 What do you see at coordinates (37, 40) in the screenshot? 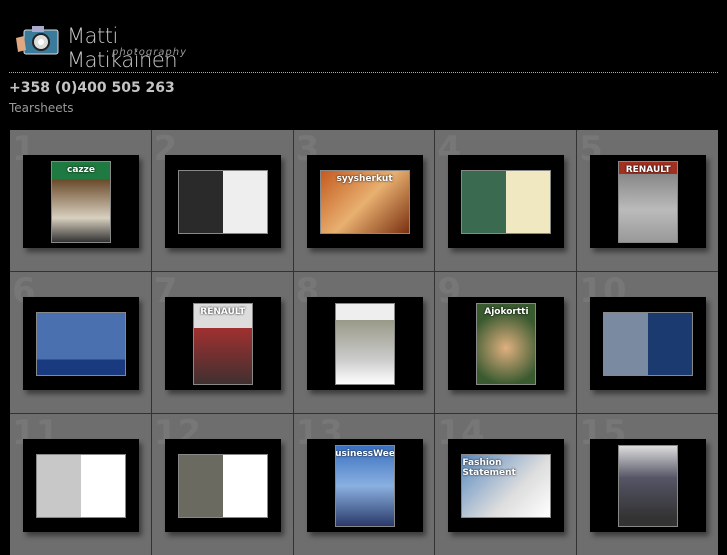
I see `camera-icon` at bounding box center [37, 40].